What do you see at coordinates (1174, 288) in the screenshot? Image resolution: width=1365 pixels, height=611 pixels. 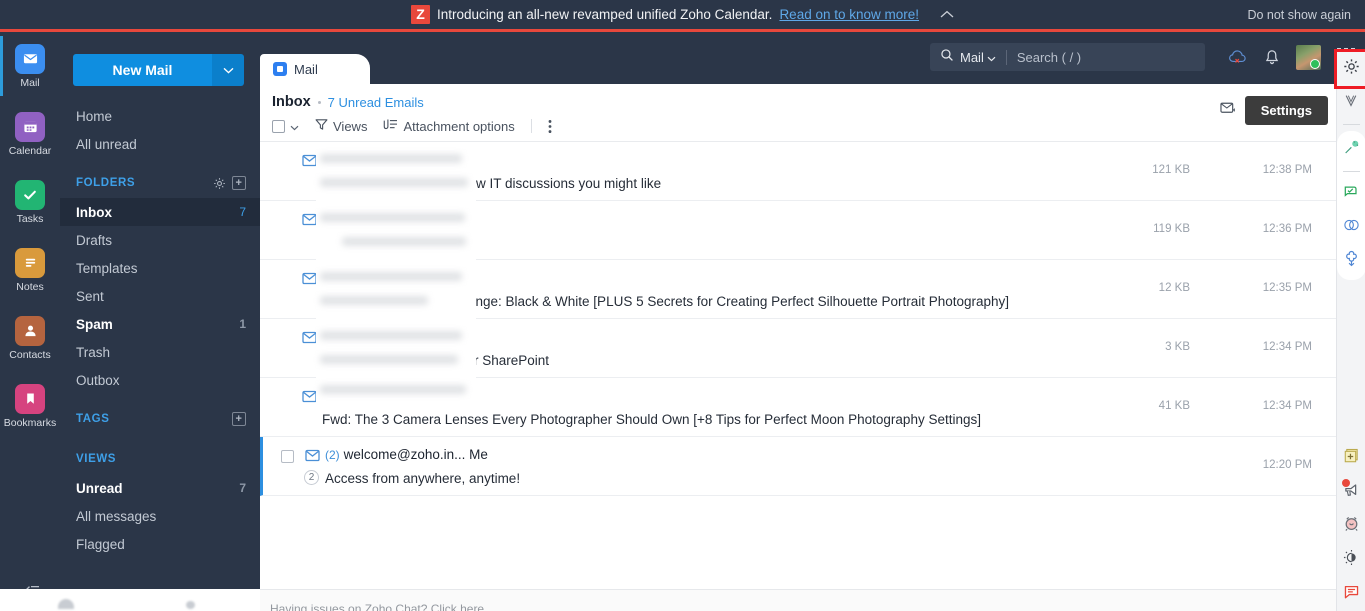 I see `attachment-size: 12 KB` at bounding box center [1174, 288].